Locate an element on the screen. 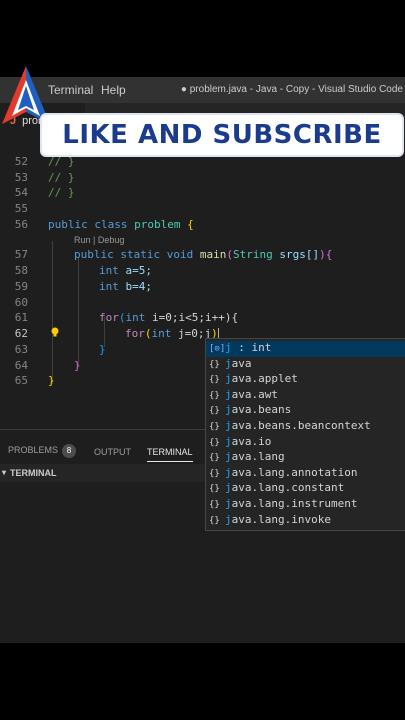 The height and width of the screenshot is (720, 405). line-number-active: 62 is located at coordinates (21, 333).